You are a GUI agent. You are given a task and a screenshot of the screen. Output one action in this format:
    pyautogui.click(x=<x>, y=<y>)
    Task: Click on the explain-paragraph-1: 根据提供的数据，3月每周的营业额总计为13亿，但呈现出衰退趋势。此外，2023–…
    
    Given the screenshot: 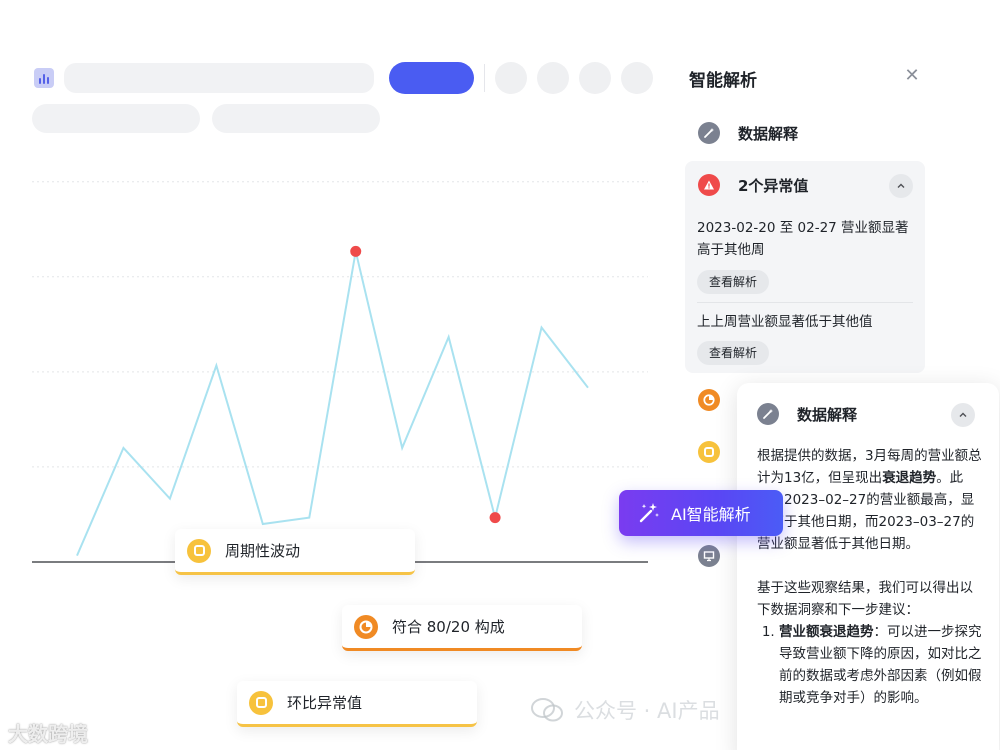 What is the action you would take?
    pyautogui.click(x=870, y=500)
    